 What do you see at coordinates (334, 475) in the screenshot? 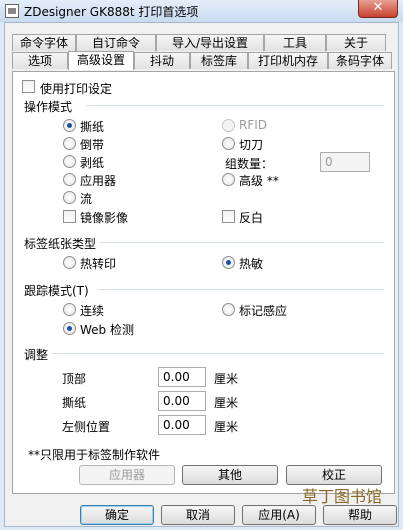
I see `calibrate-button: 校正` at bounding box center [334, 475].